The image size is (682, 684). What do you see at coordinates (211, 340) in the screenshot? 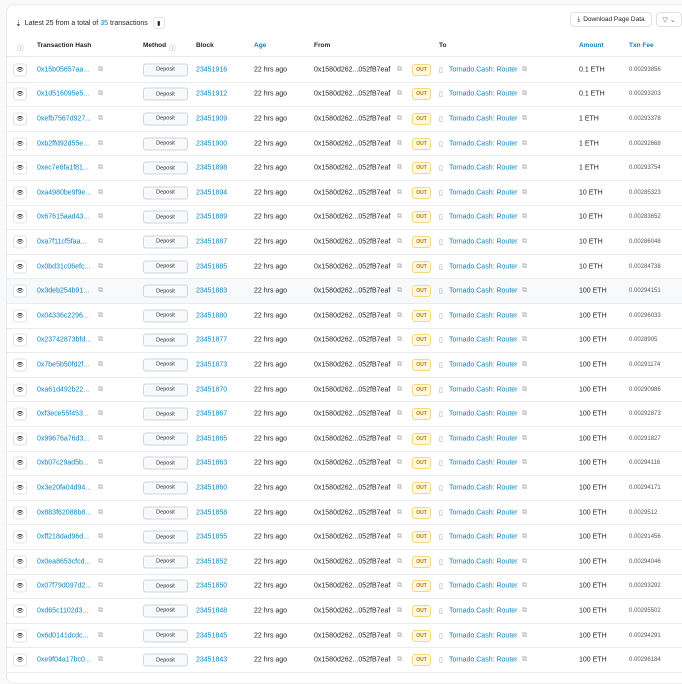
I see `block-link: 23451877` at bounding box center [211, 340].